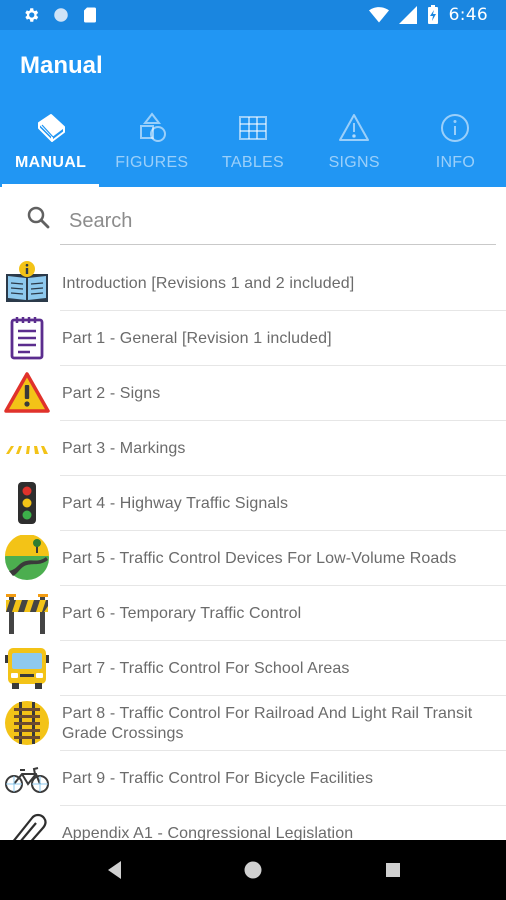  I want to click on book-icon, so click(51, 128).